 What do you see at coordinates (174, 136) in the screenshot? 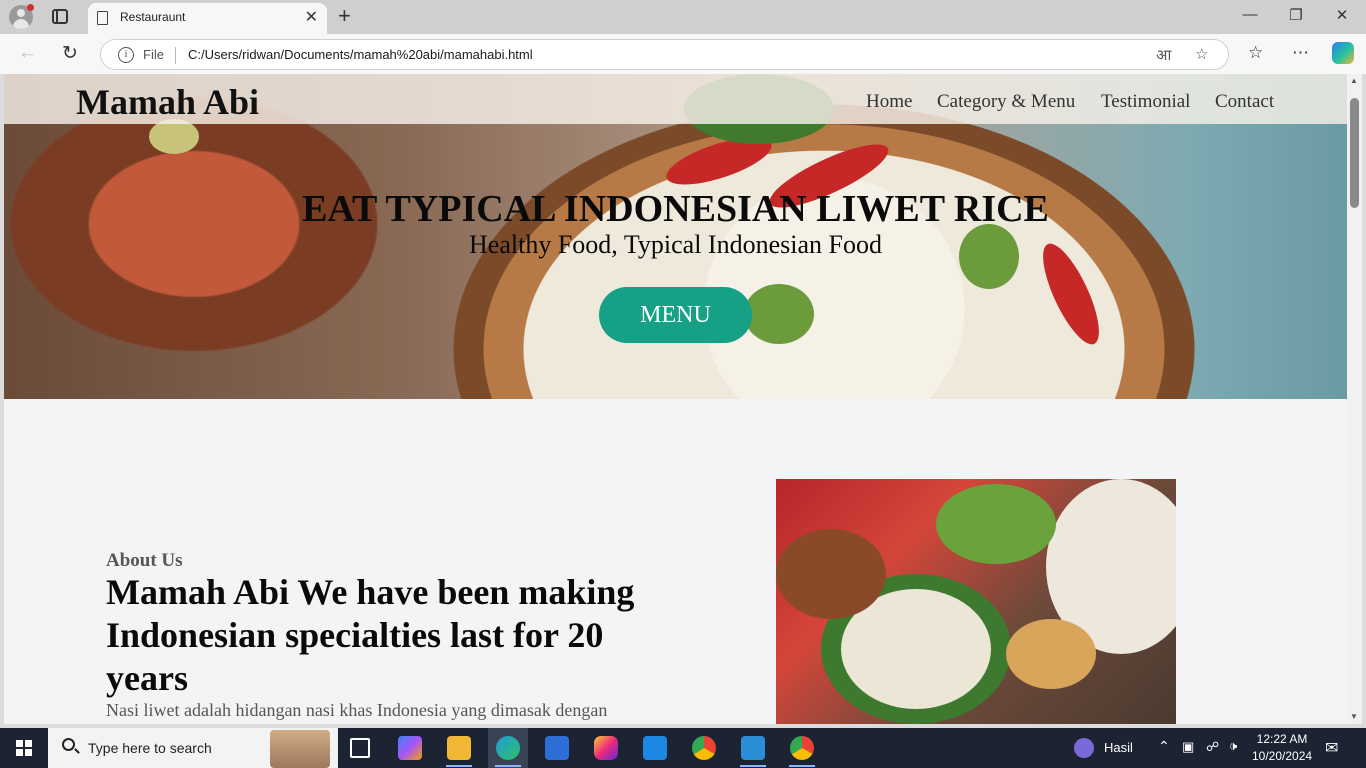
I see `egg-decoration` at bounding box center [174, 136].